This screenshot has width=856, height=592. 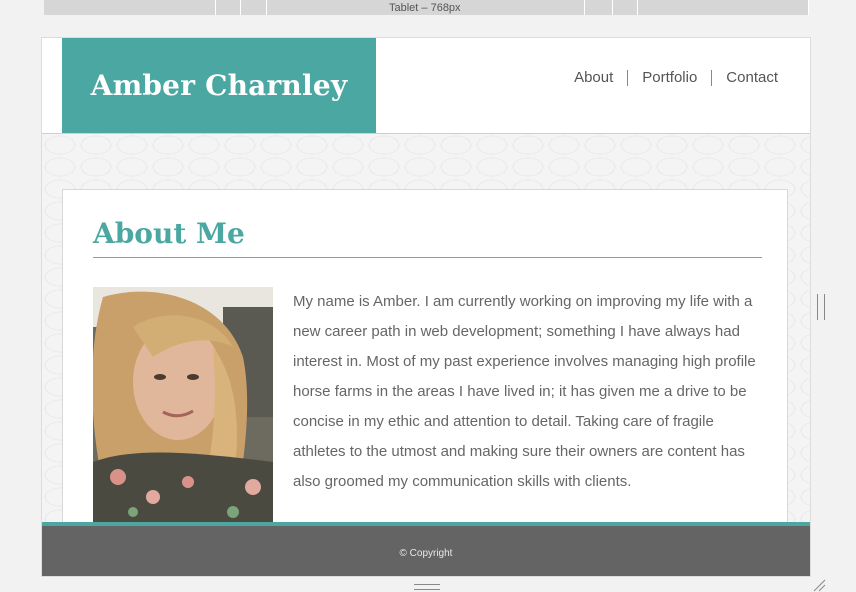 I want to click on site-footer: © Copyright, so click(x=426, y=549).